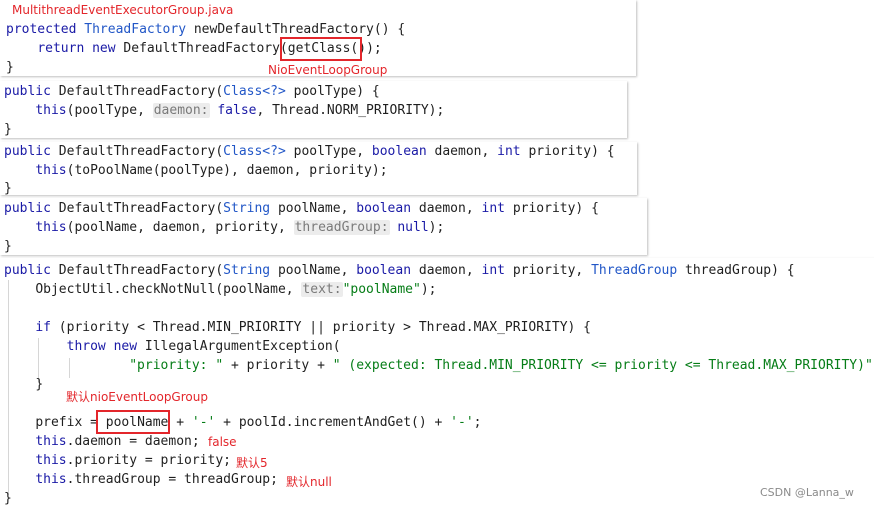  Describe the element at coordinates (634, 270) in the screenshot. I see `type-name: ThreadGroup` at that location.